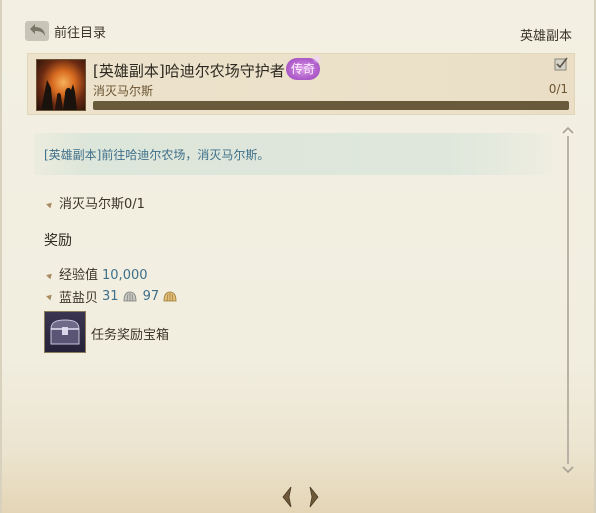 The width and height of the screenshot is (596, 513). I want to click on badge-sparkle, so click(317, 59).